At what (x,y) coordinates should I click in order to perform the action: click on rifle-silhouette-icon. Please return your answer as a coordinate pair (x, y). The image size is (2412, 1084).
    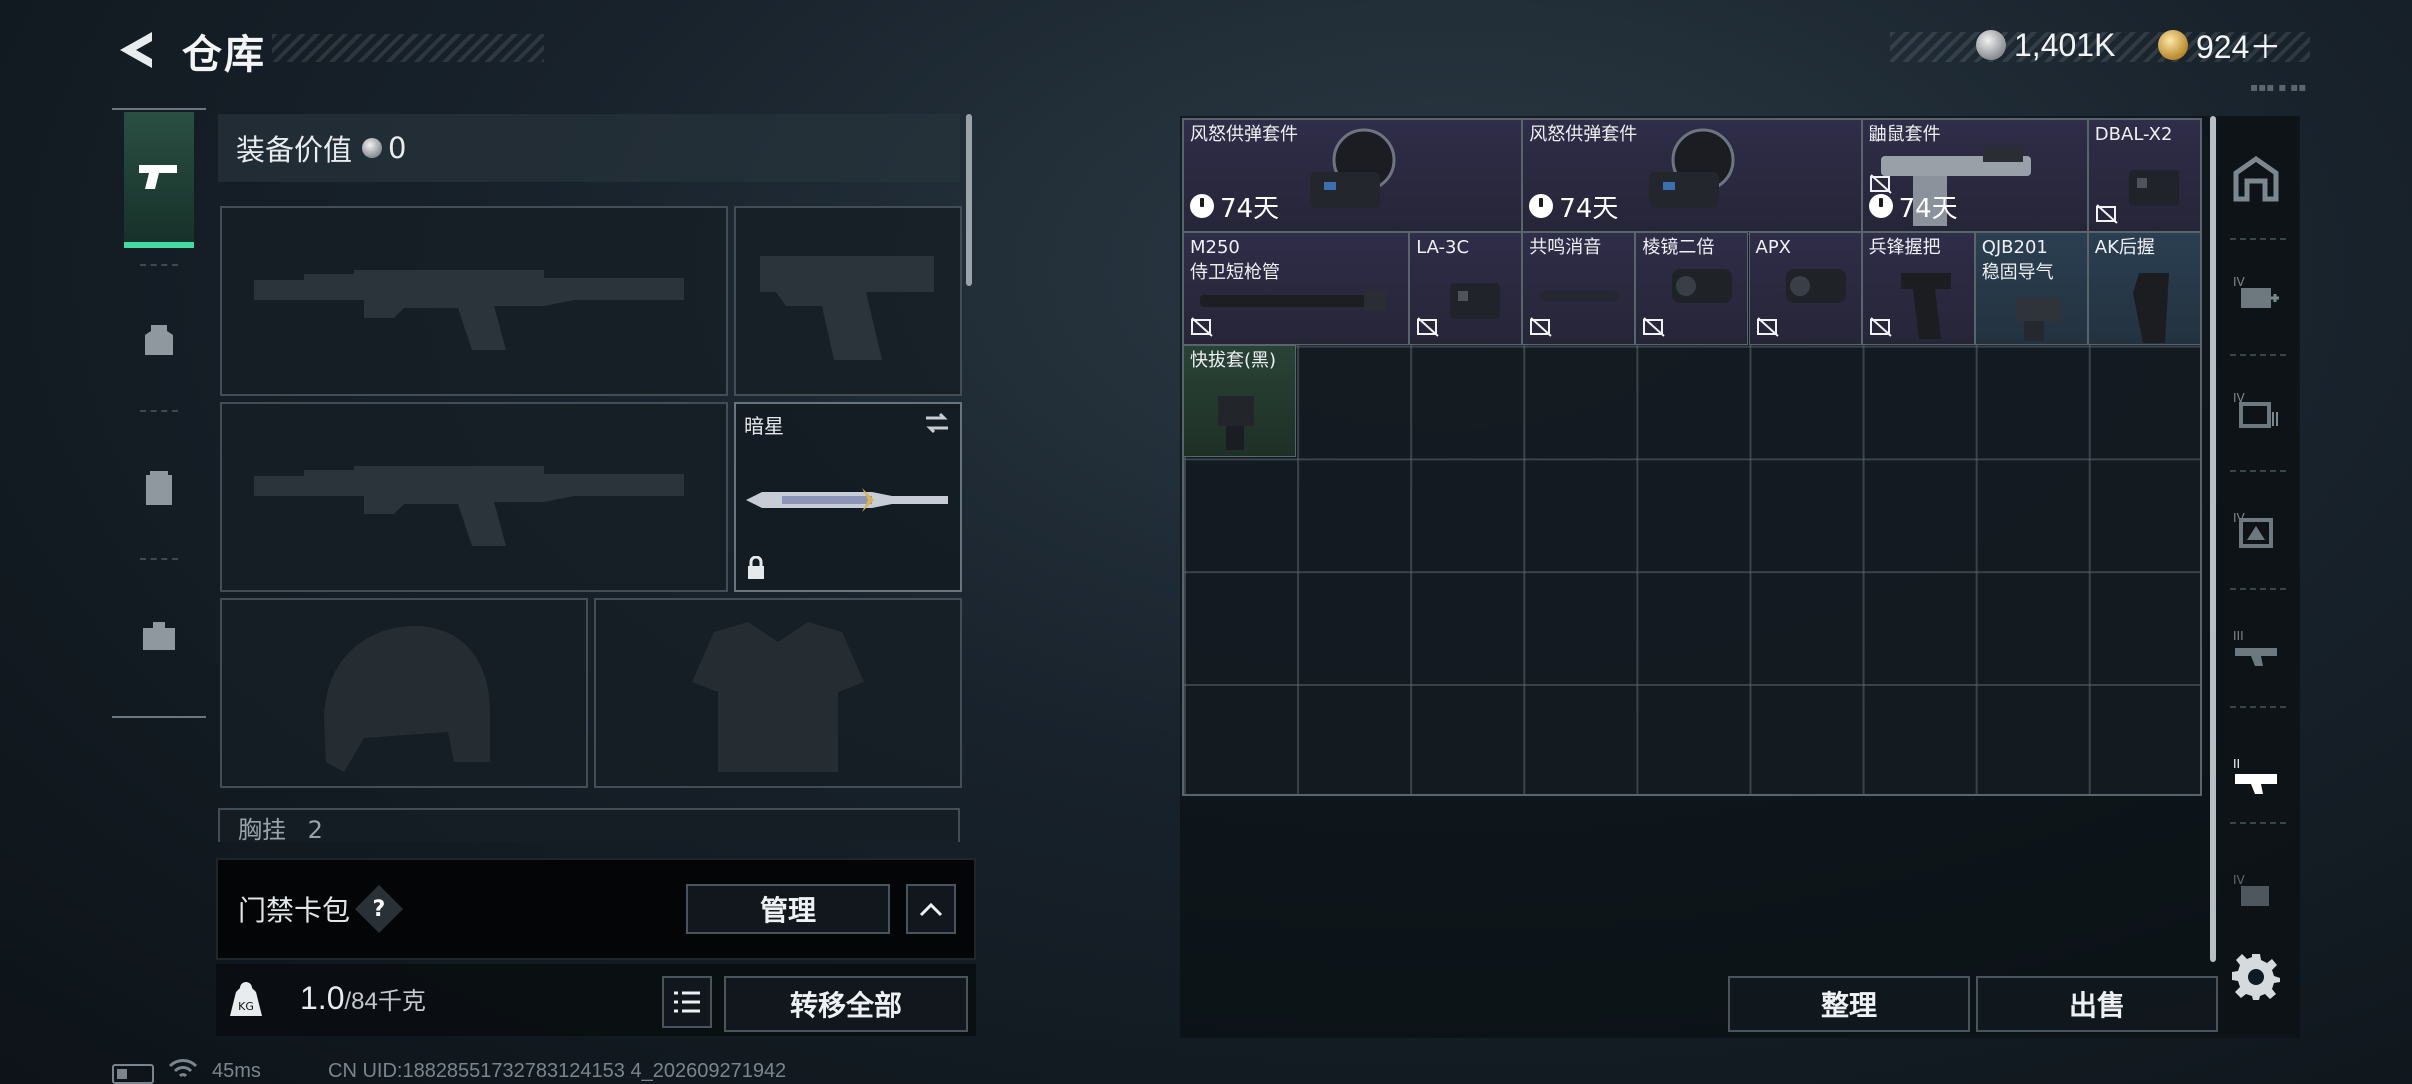
    Looking at the image, I should click on (469, 310).